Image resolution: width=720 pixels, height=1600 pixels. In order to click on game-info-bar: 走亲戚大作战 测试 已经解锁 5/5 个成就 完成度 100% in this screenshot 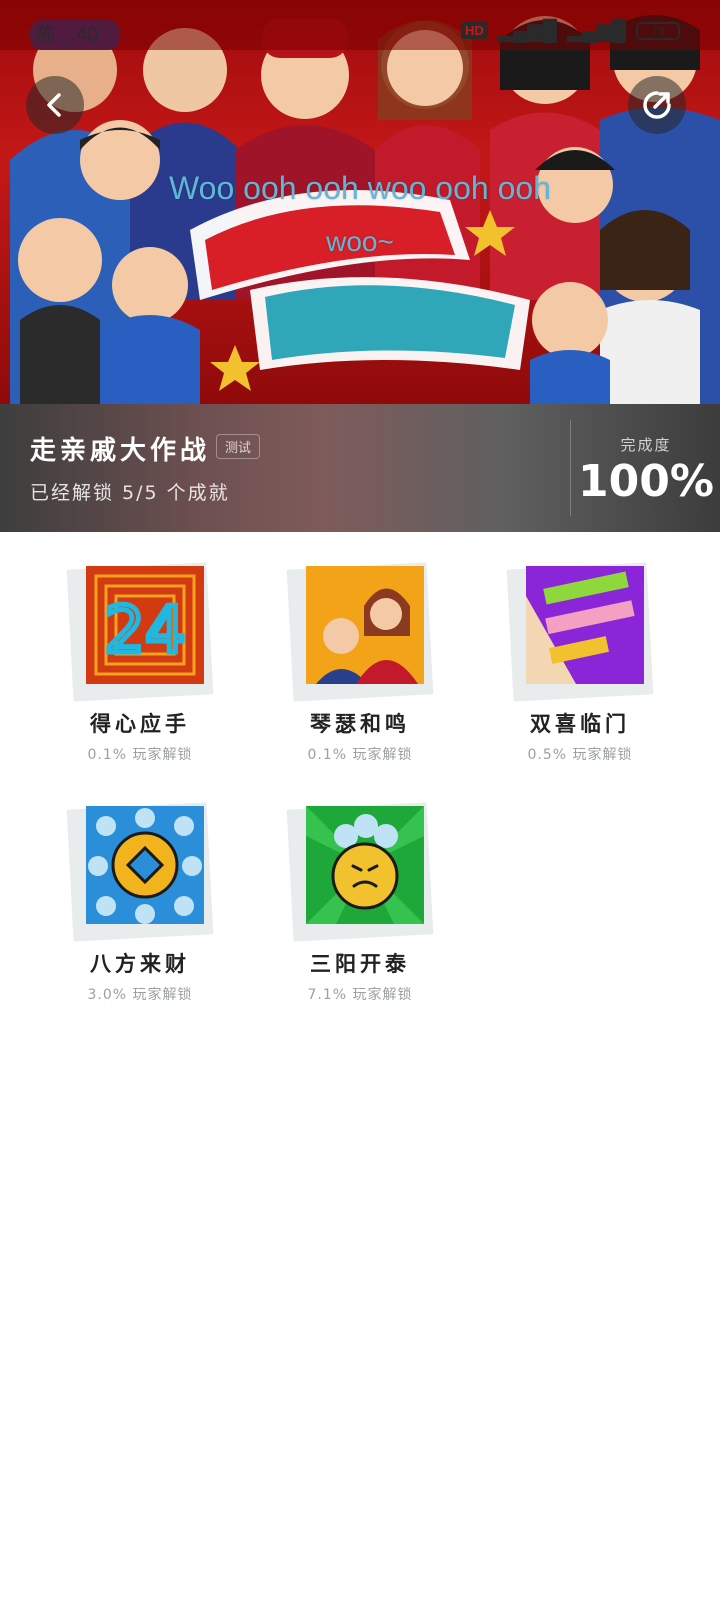, I will do `click(360, 468)`.